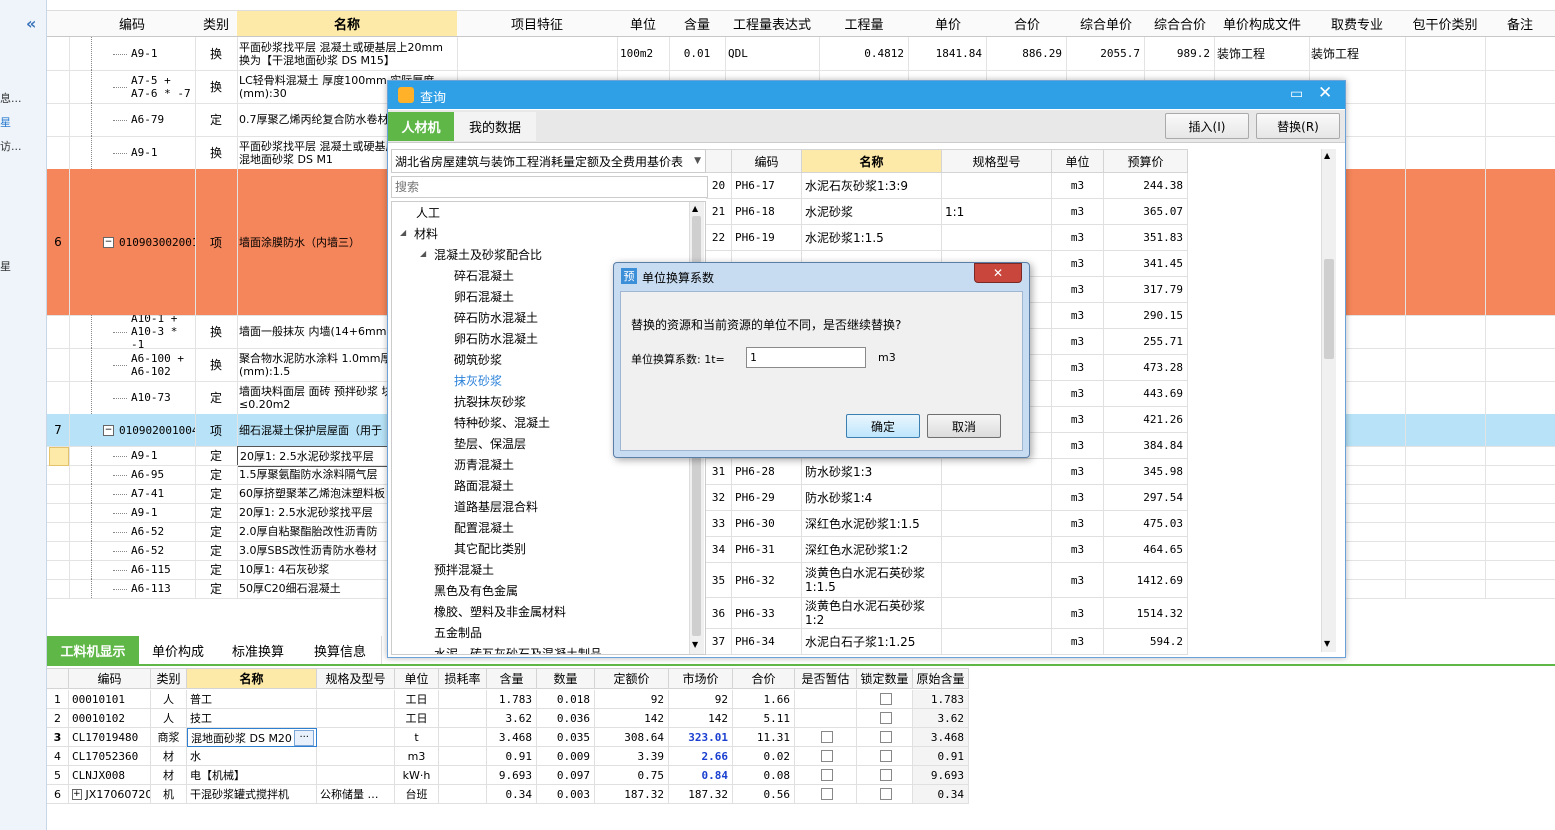 The height and width of the screenshot is (830, 1555). I want to click on bt-cell-name: 水, so click(252, 756).